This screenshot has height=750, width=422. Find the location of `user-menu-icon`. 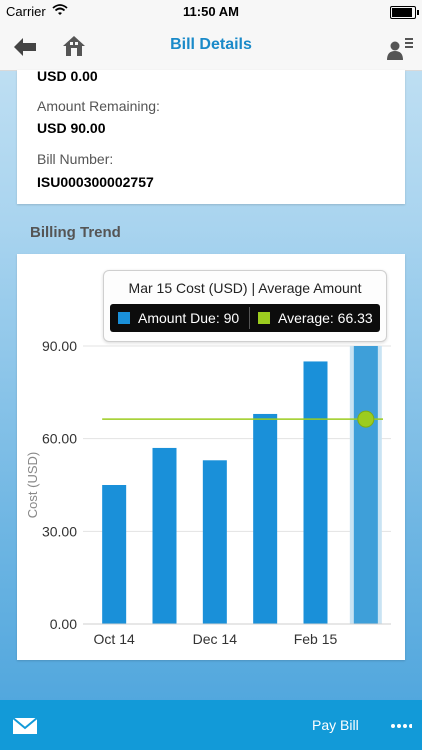

user-menu-icon is located at coordinates (400, 48).